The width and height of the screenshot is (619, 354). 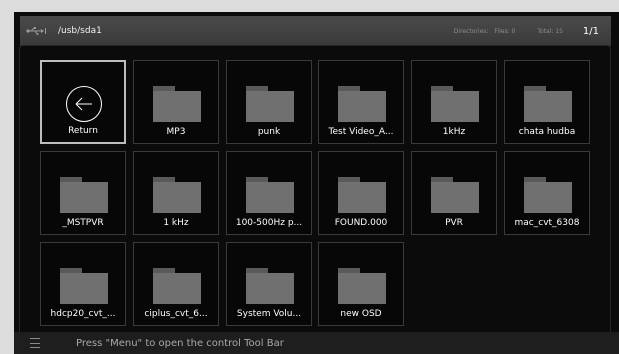 I want to click on folder-tile: new OSD, so click(x=361, y=284).